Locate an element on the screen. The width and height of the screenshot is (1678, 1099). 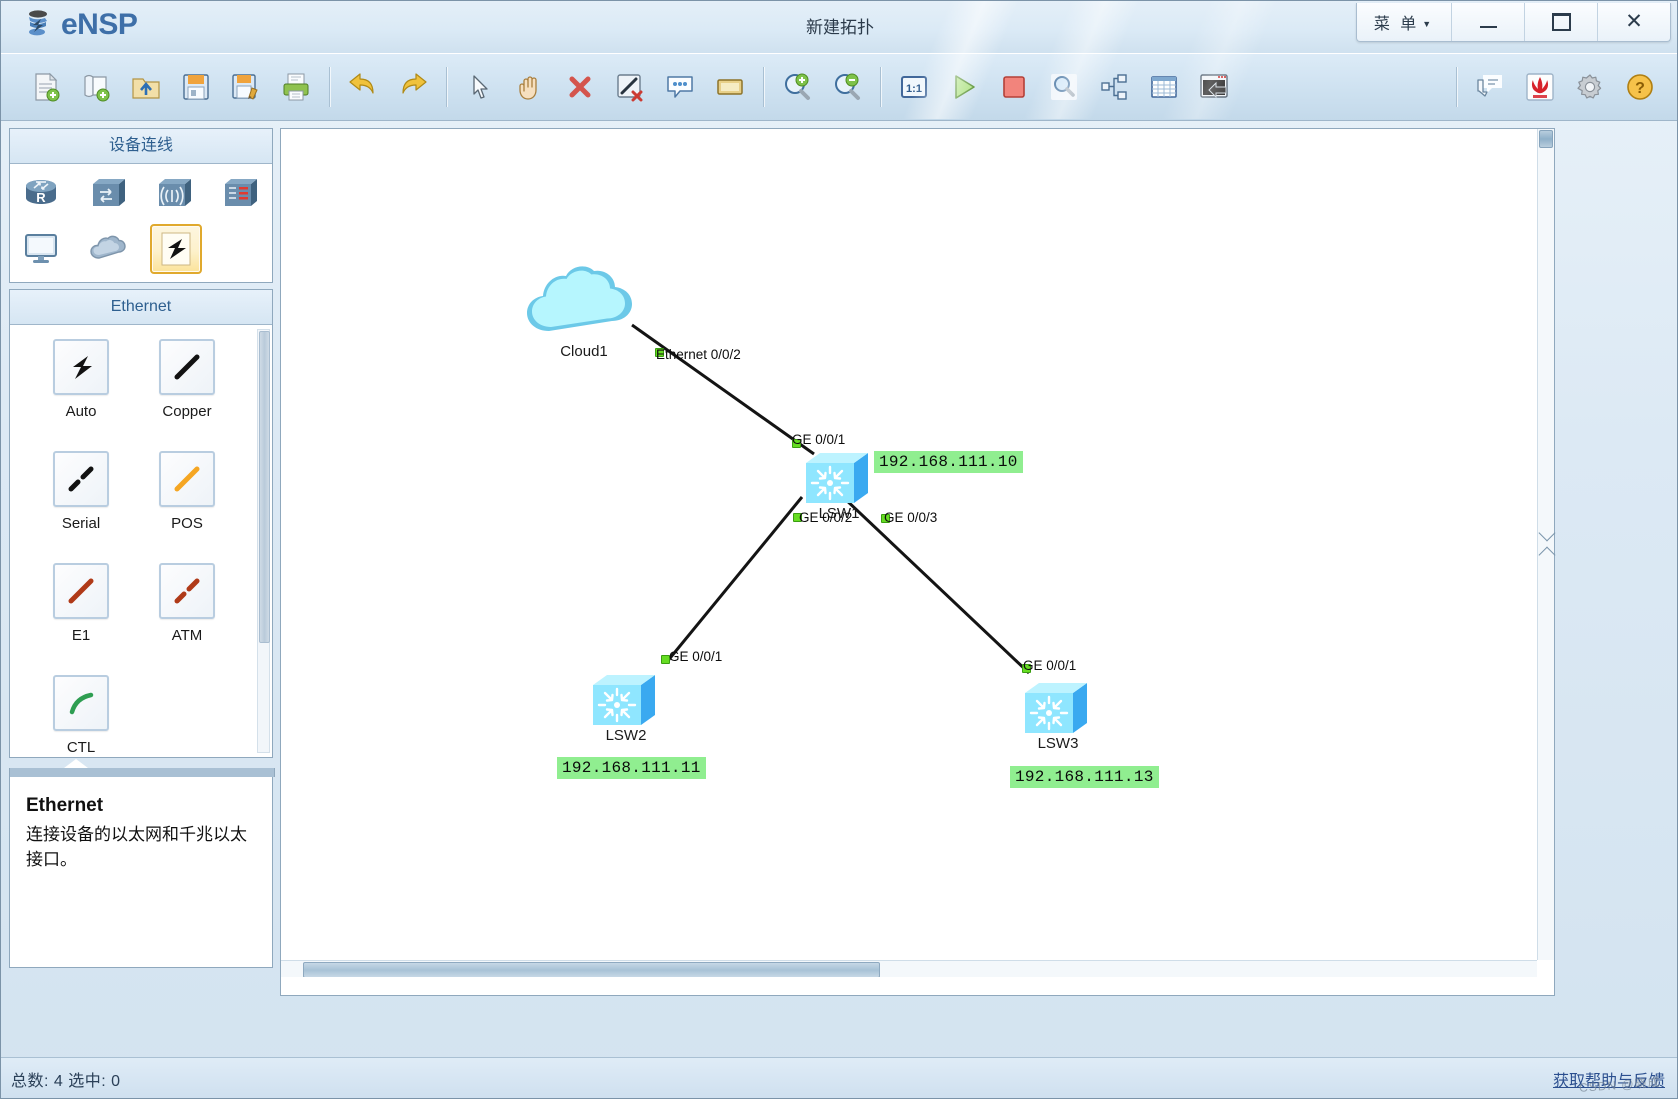
zoom-out-button is located at coordinates (847, 87).